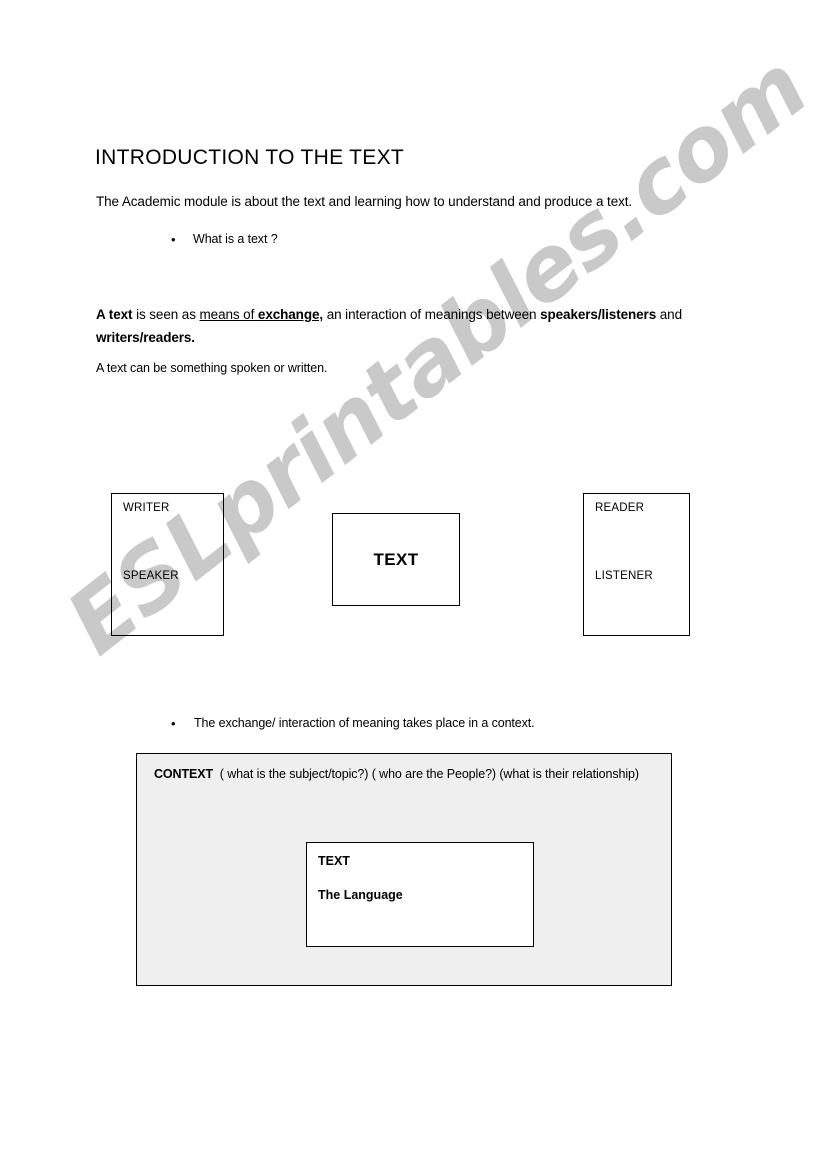 The height and width of the screenshot is (1169, 821). I want to click on context-inner-line-1: TEXT, so click(334, 861).